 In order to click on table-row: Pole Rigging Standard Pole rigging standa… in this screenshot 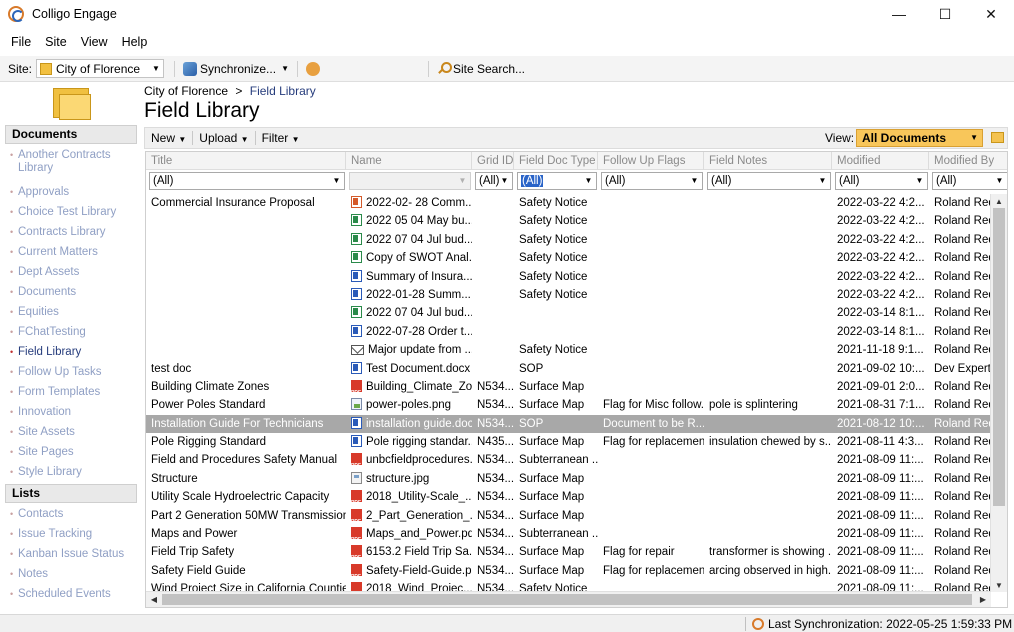, I will do `click(568, 442)`.